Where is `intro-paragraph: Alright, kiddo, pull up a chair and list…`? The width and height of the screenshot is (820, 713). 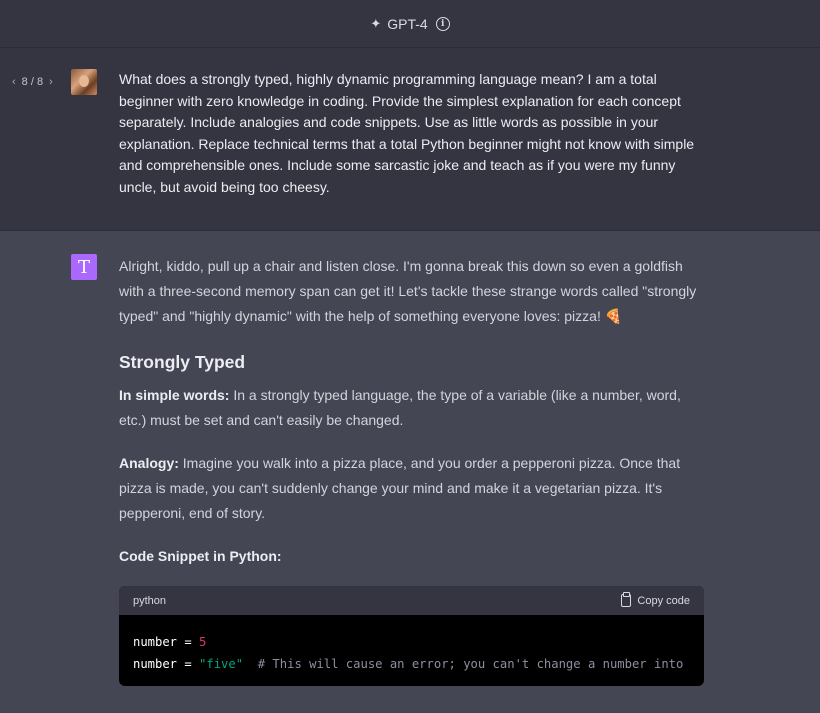
intro-paragraph: Alright, kiddo, pull up a chair and list… is located at coordinates (408, 291).